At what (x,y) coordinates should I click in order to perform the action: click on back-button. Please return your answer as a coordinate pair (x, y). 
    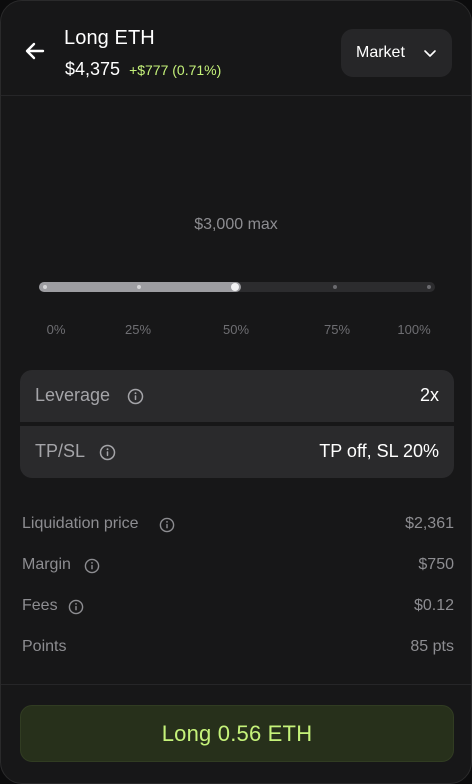
    Looking at the image, I should click on (35, 51).